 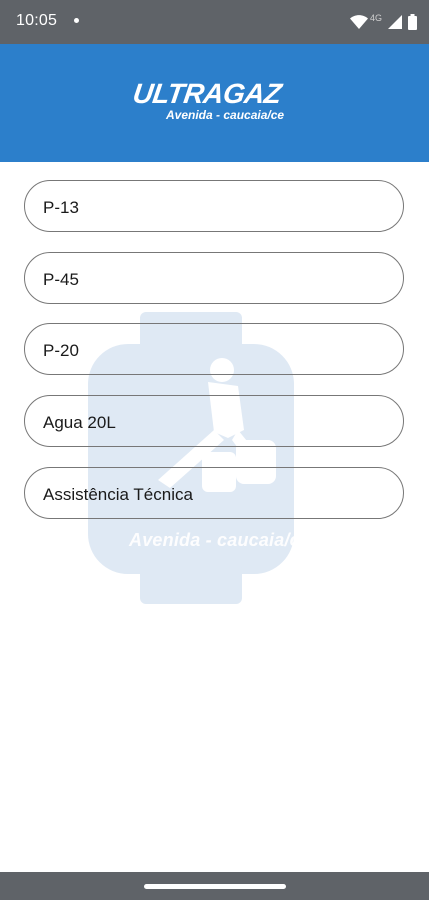 I want to click on signal-icon, so click(x=395, y=22).